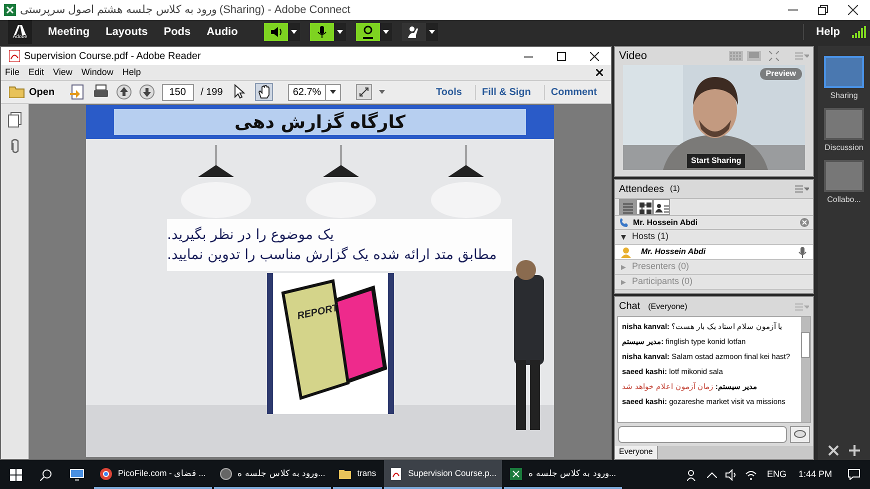 The image size is (870, 489). I want to click on chevron-up-icon, so click(711, 475).